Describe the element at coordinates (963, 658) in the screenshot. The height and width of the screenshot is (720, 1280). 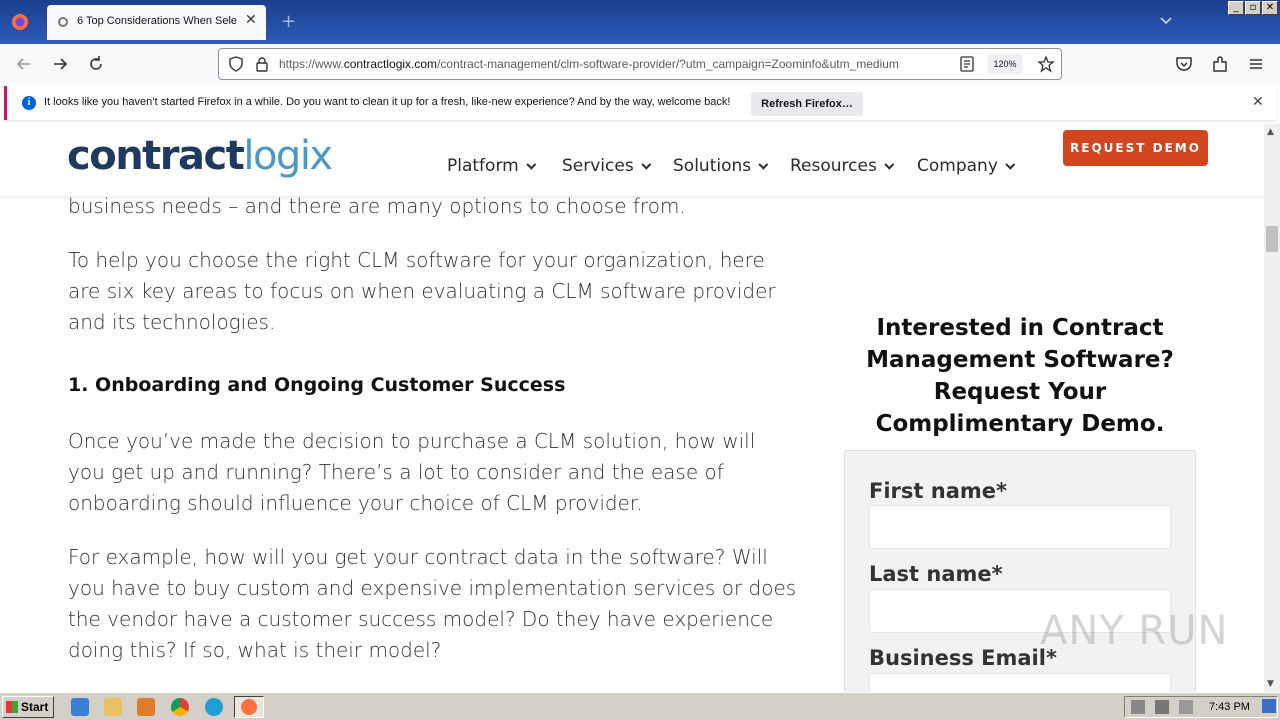
I see `business-email-label: Business Email*` at that location.